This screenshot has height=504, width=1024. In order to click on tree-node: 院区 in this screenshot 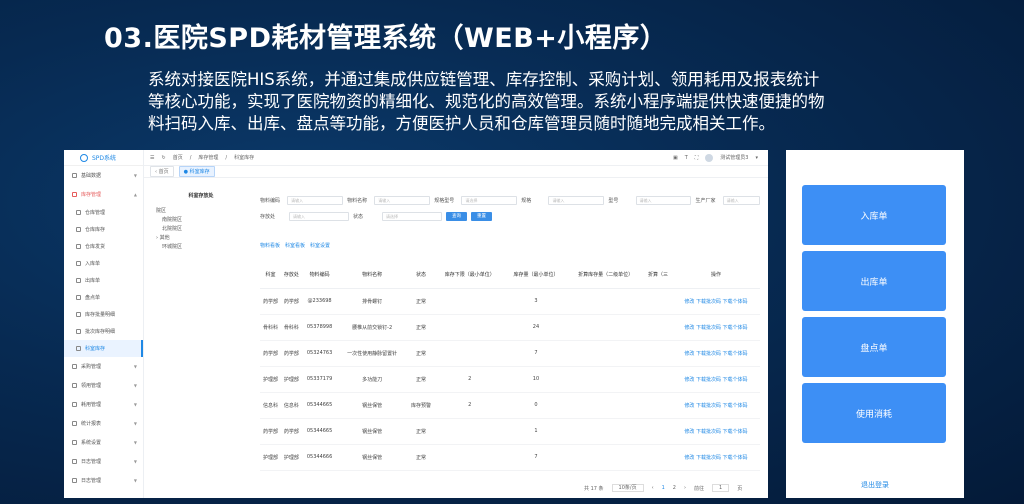, I will do `click(201, 211)`.